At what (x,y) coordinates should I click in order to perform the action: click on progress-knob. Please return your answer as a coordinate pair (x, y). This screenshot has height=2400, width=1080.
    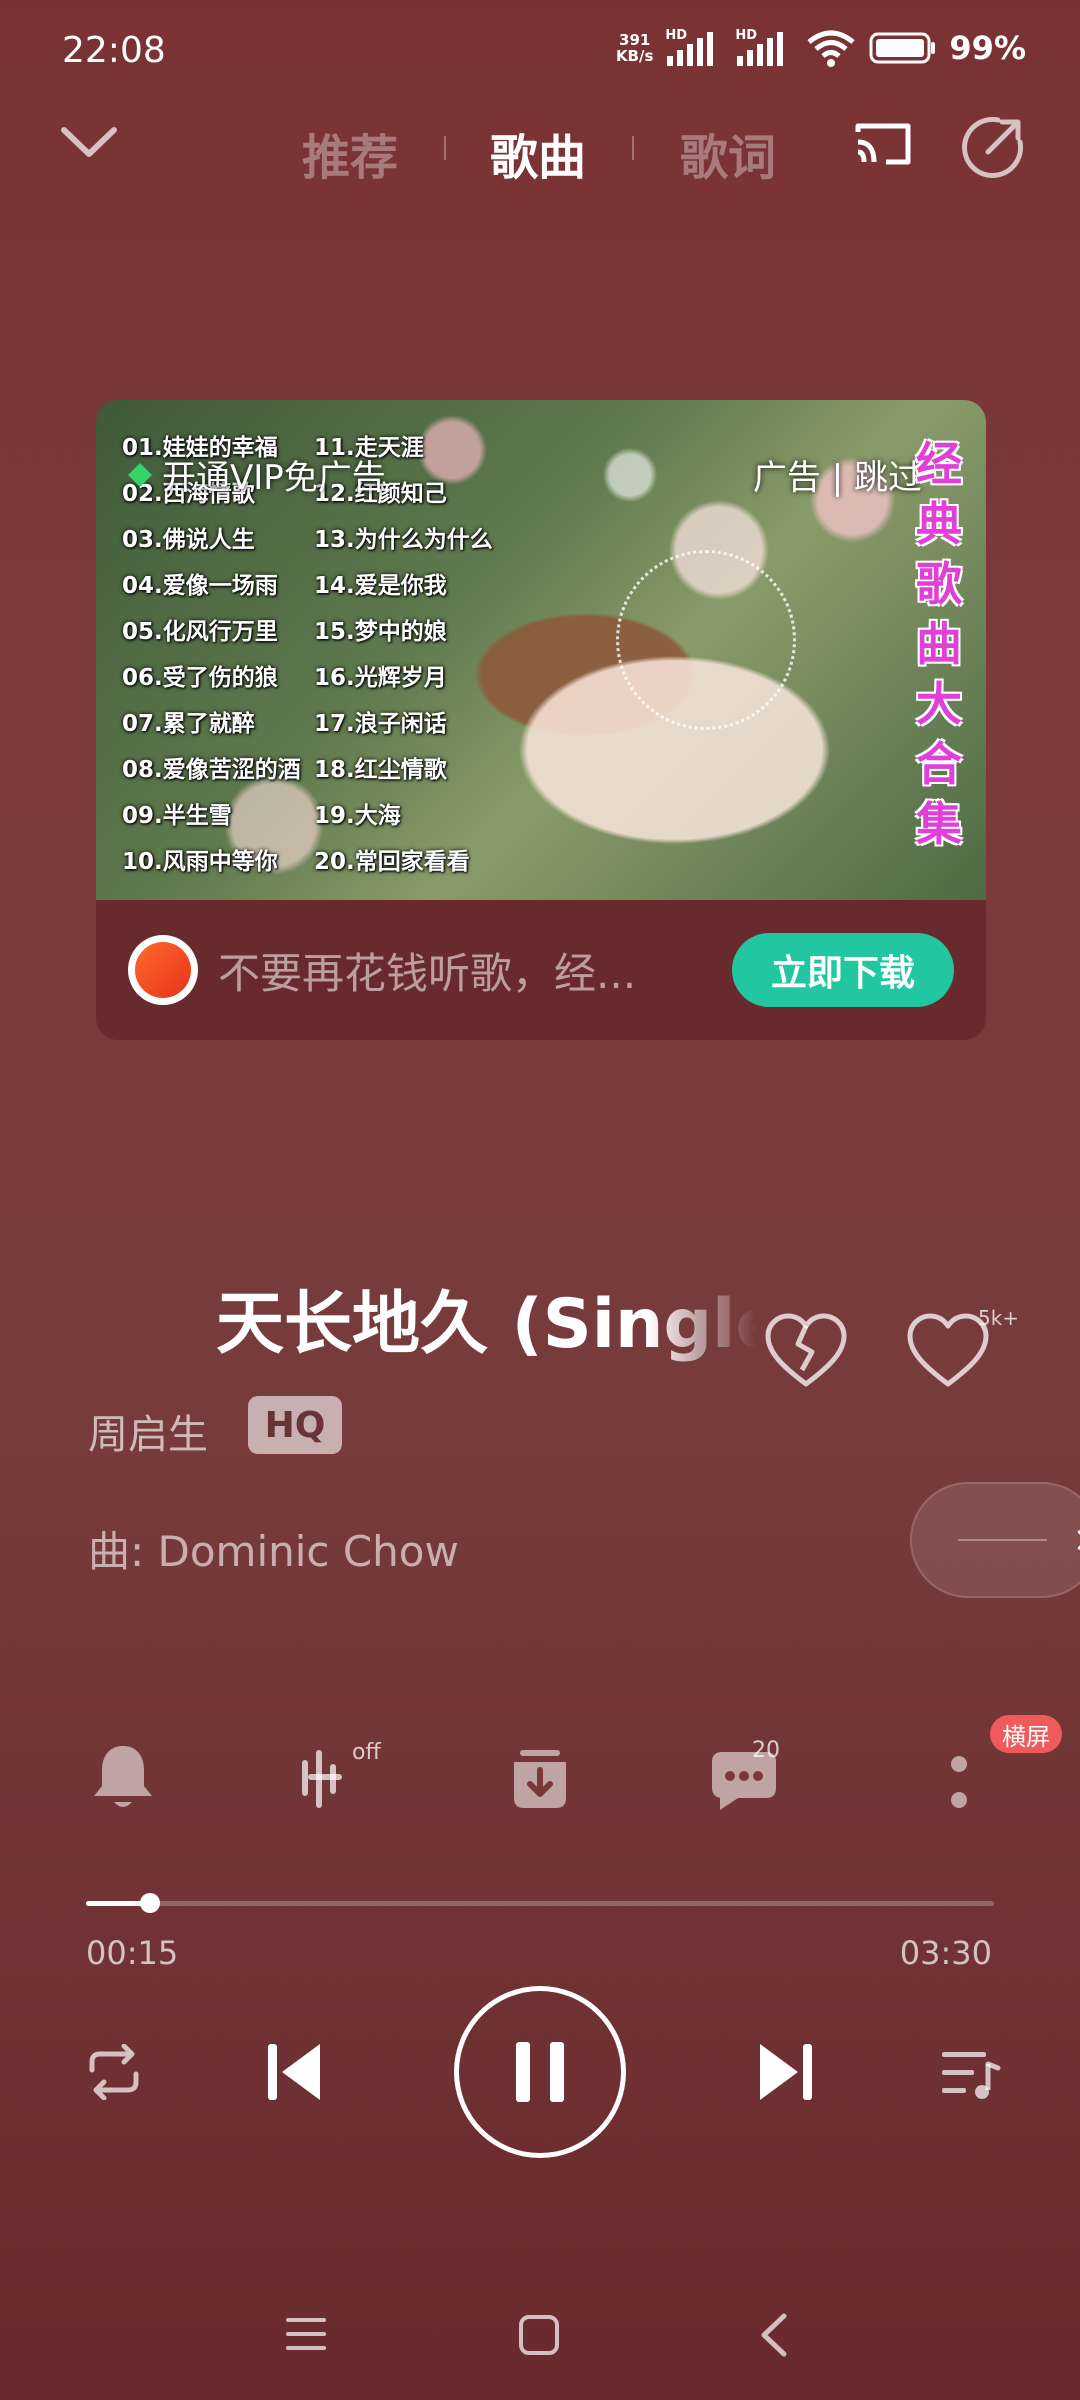
    Looking at the image, I should click on (150, 1903).